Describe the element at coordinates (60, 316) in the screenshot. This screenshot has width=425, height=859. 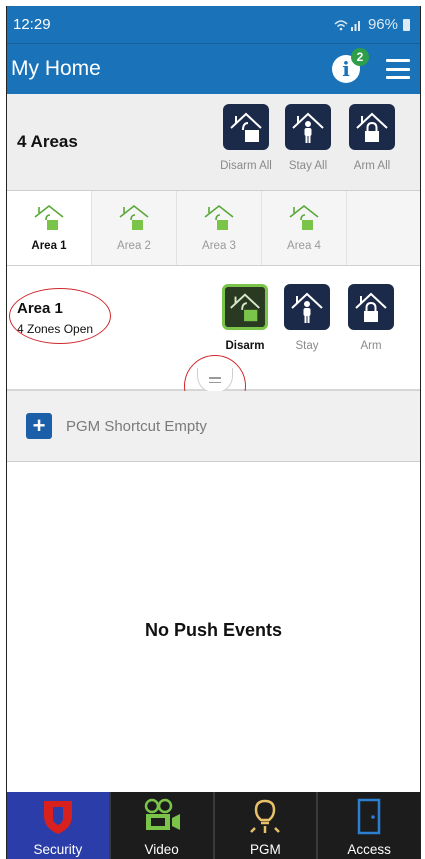
I see `annotation-ellipse` at that location.